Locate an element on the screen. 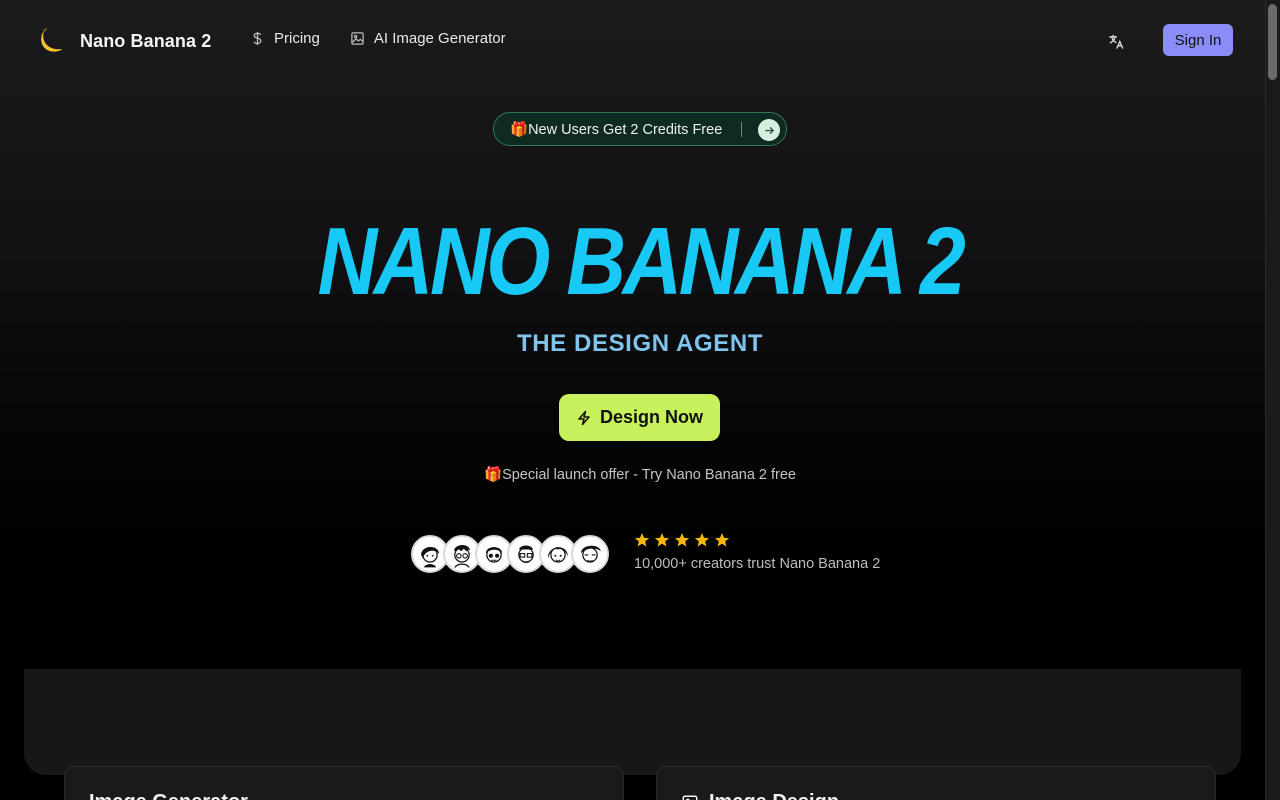 The width and height of the screenshot is (1280, 800). image-generator-card: Image Generator is located at coordinates (344, 783).